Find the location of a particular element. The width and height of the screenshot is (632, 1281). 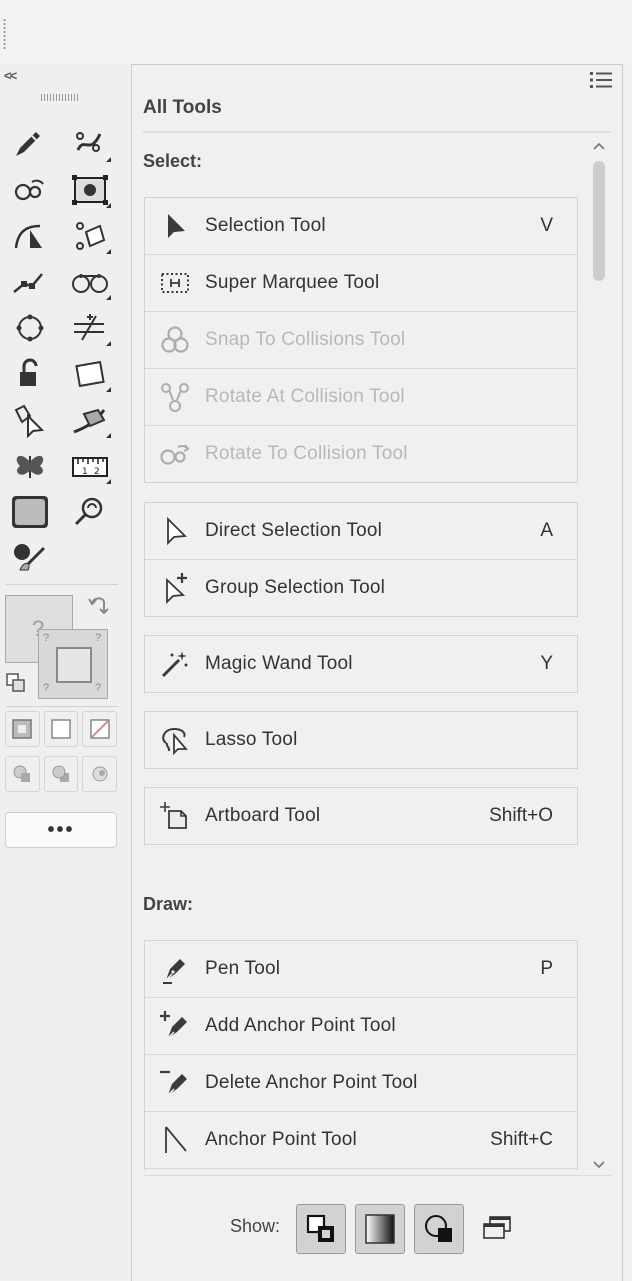

color-mode-button is located at coordinates (22, 729).